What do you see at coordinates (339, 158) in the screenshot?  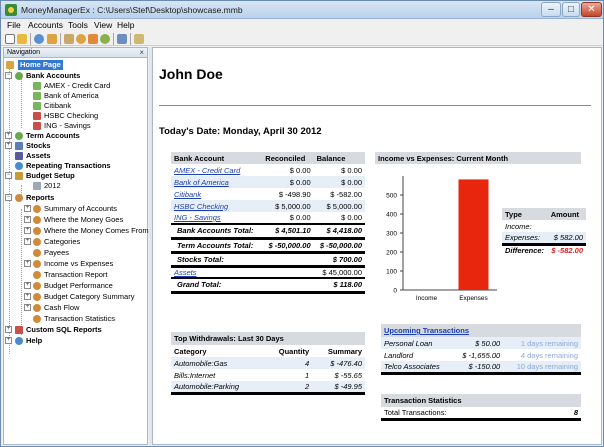 I see `column-header: Balance` at bounding box center [339, 158].